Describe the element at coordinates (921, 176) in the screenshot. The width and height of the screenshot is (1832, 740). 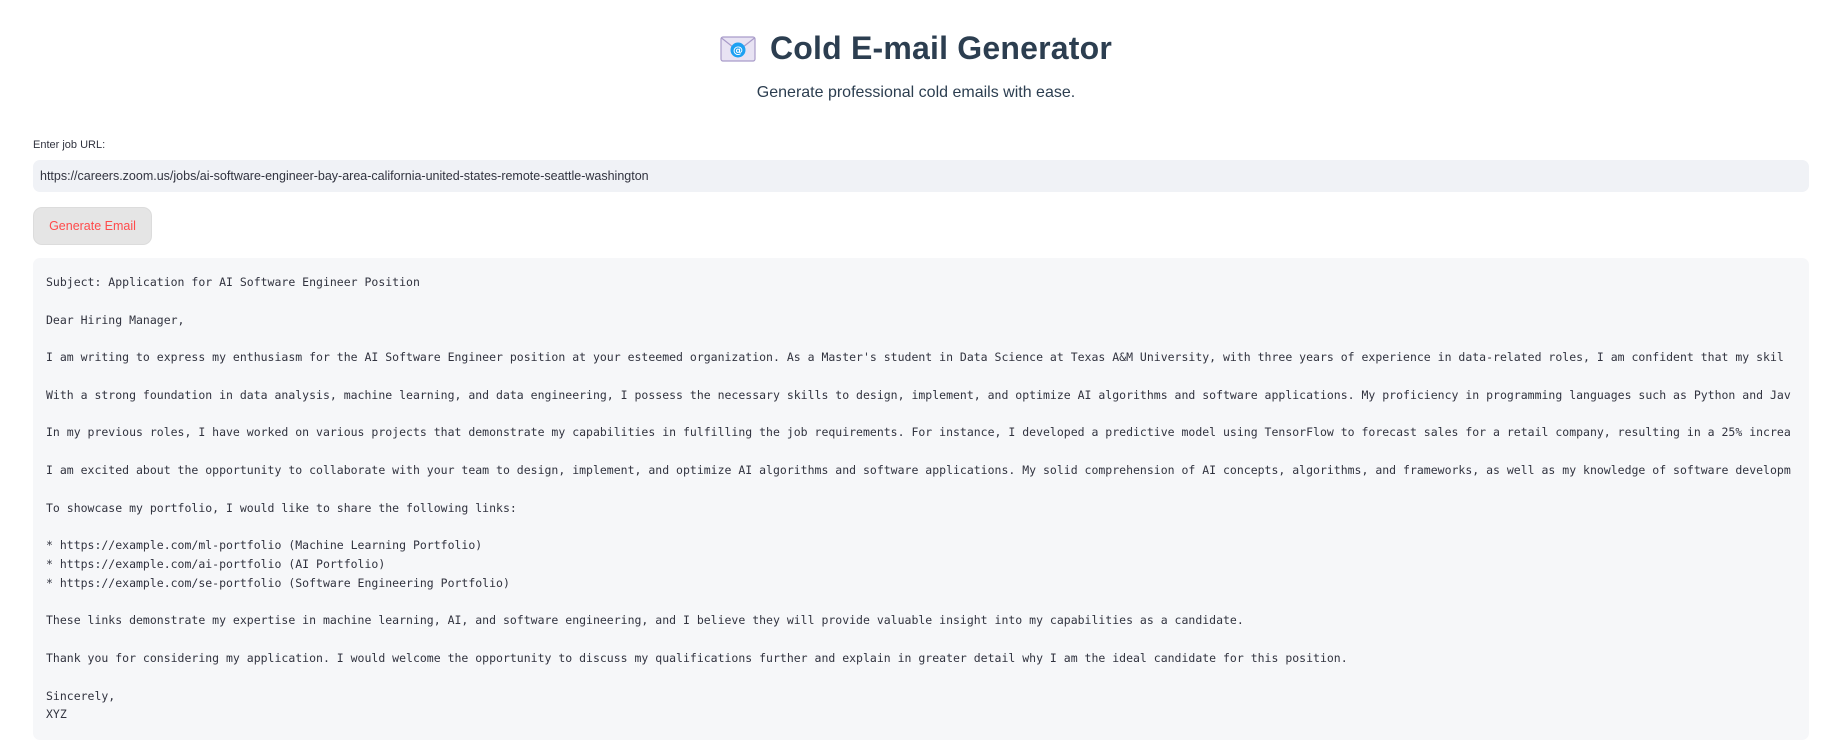
I see `job-url-input` at that location.